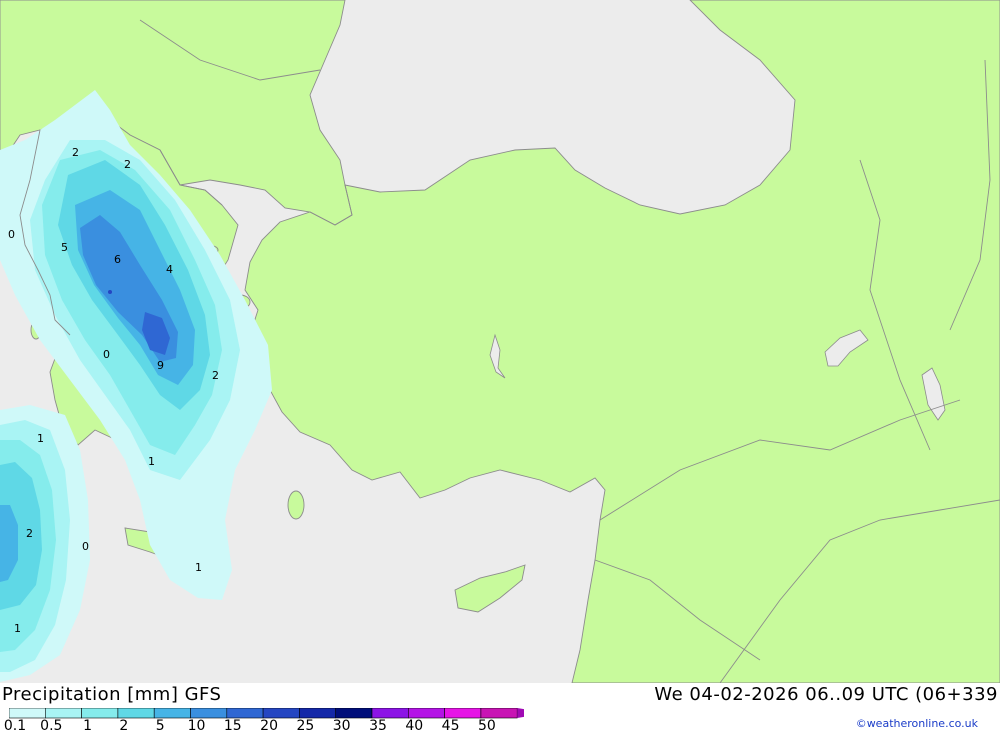  Describe the element at coordinates (15, 726) in the screenshot. I see `legend-label: 0.1` at that location.